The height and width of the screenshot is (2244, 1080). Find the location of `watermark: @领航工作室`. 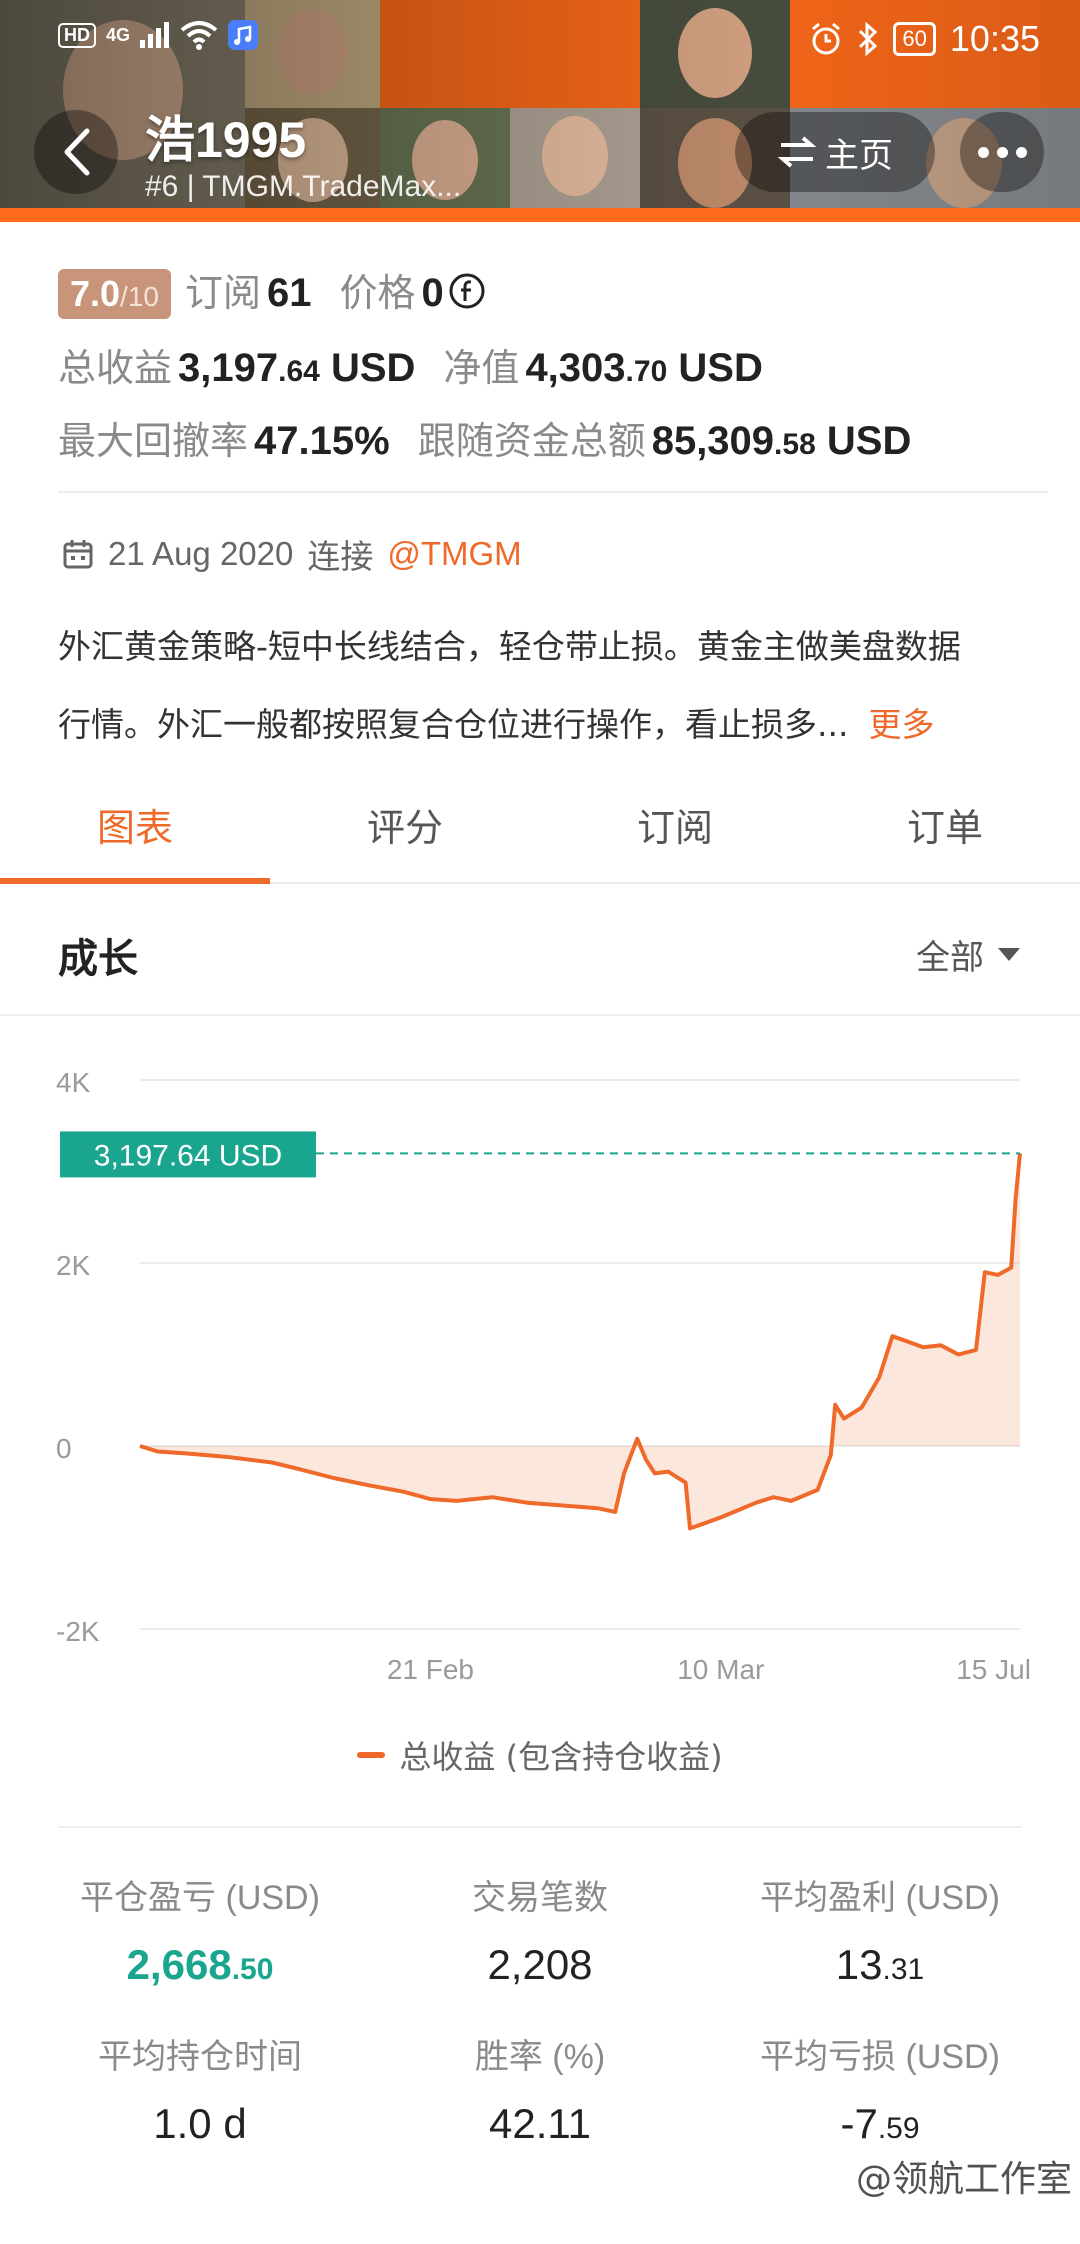

watermark: @领航工作室 is located at coordinates (963, 2179).